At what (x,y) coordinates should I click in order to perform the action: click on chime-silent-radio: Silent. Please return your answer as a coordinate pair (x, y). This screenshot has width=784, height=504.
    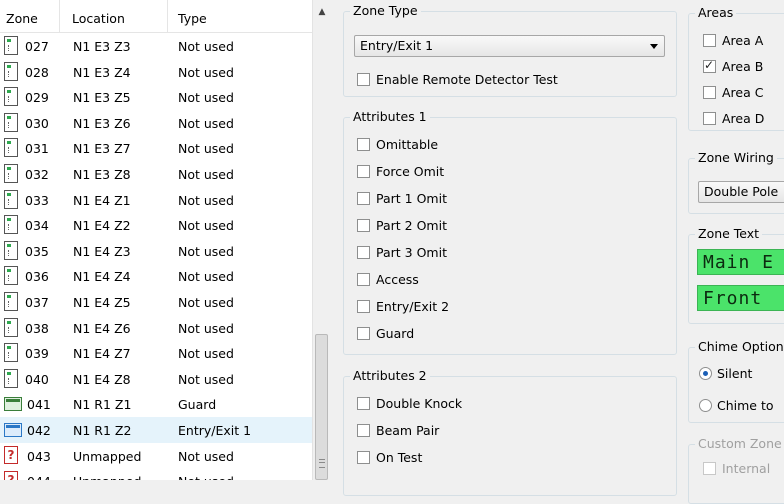
    Looking at the image, I should click on (725, 373).